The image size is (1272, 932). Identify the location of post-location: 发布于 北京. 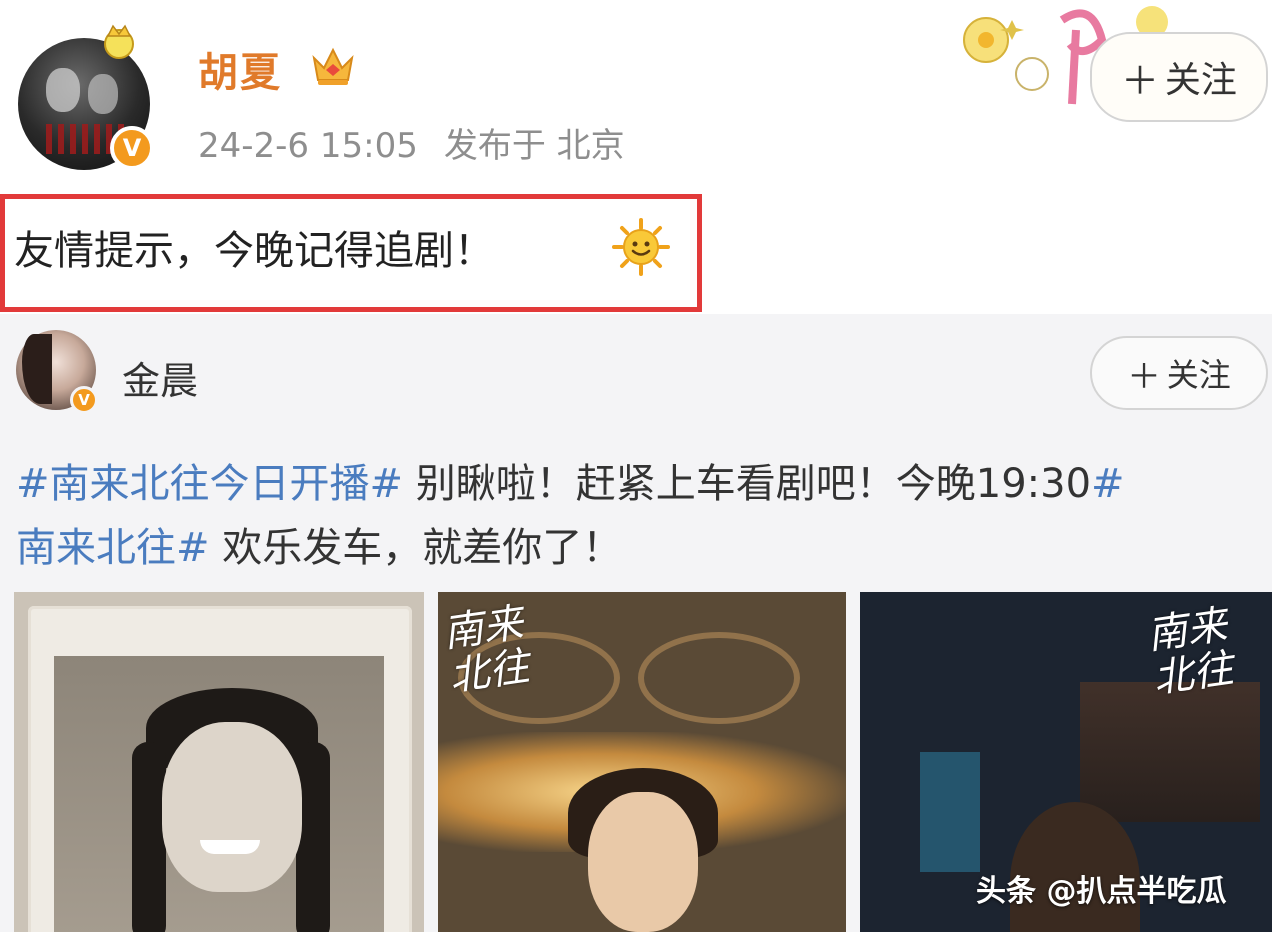
(534, 146).